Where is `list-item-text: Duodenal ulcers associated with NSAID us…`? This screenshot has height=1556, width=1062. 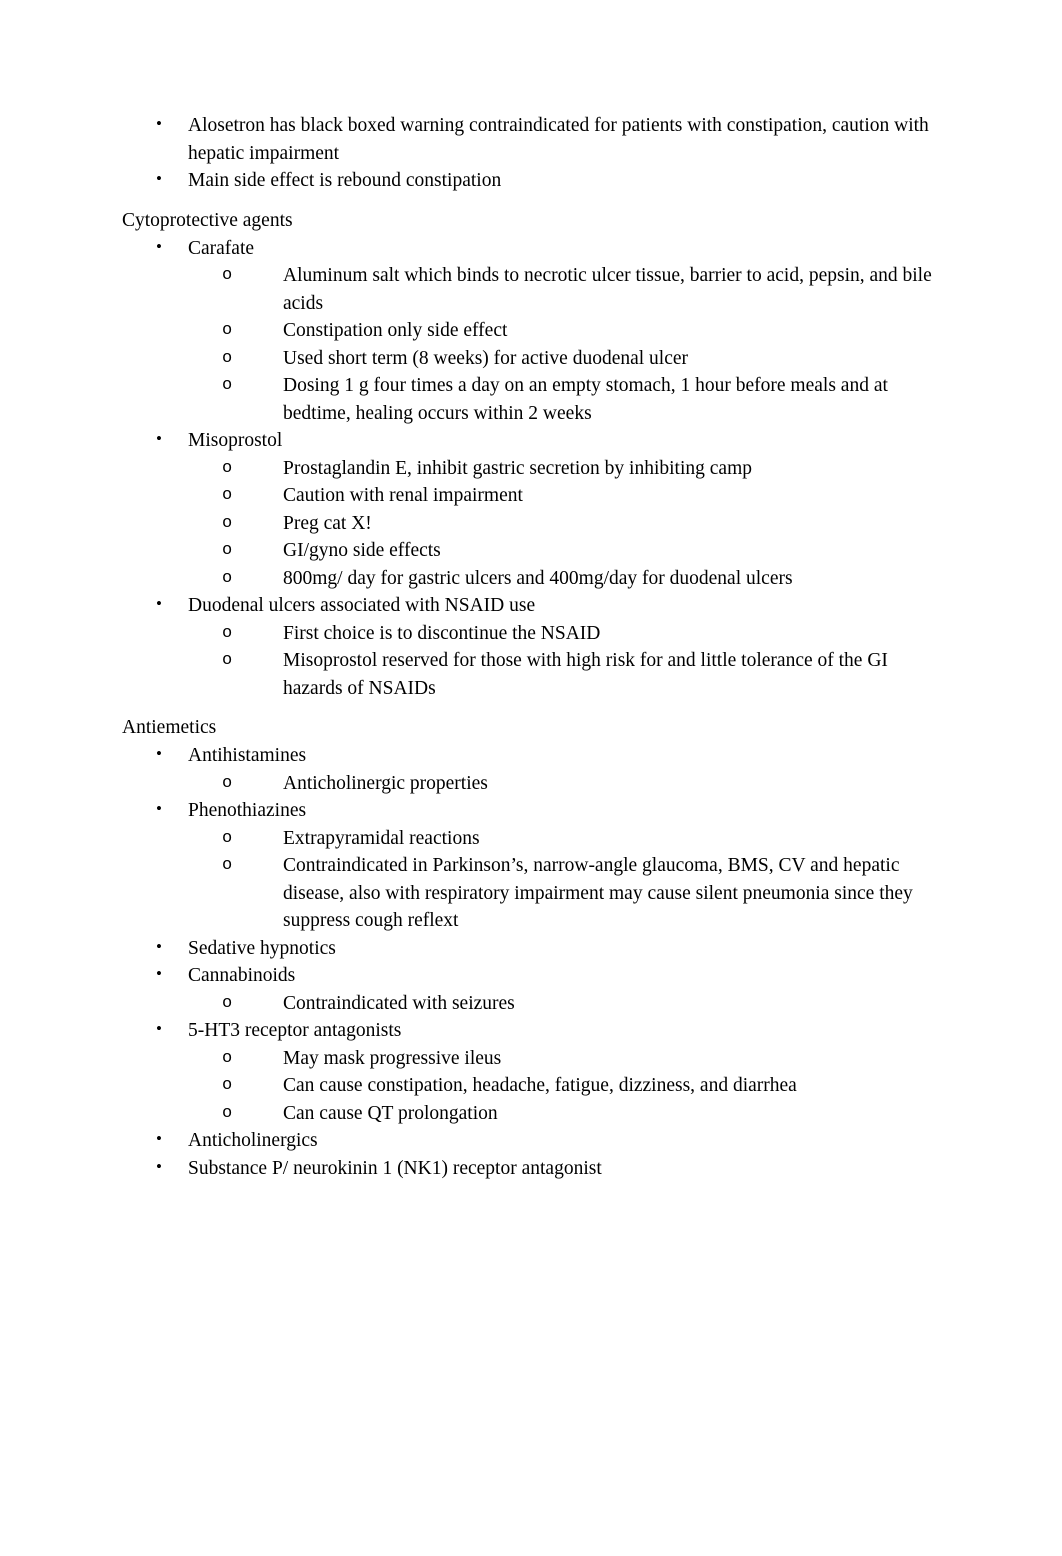
list-item-text: Duodenal ulcers associated with NSAID us… is located at coordinates (362, 605).